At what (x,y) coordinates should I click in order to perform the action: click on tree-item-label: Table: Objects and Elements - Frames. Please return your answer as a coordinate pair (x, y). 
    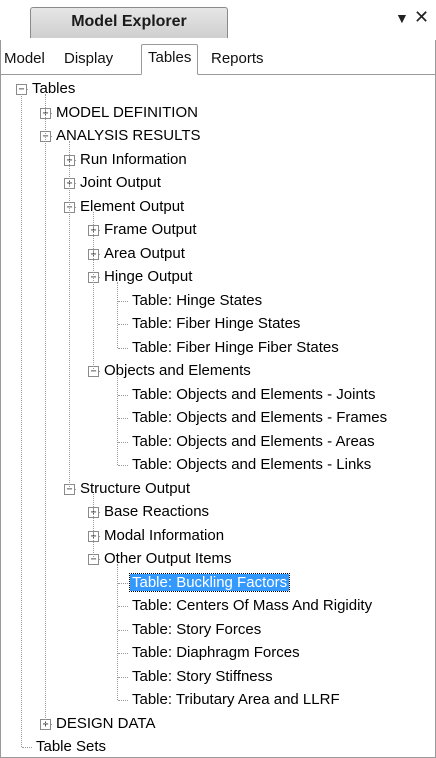
    Looking at the image, I should click on (260, 417).